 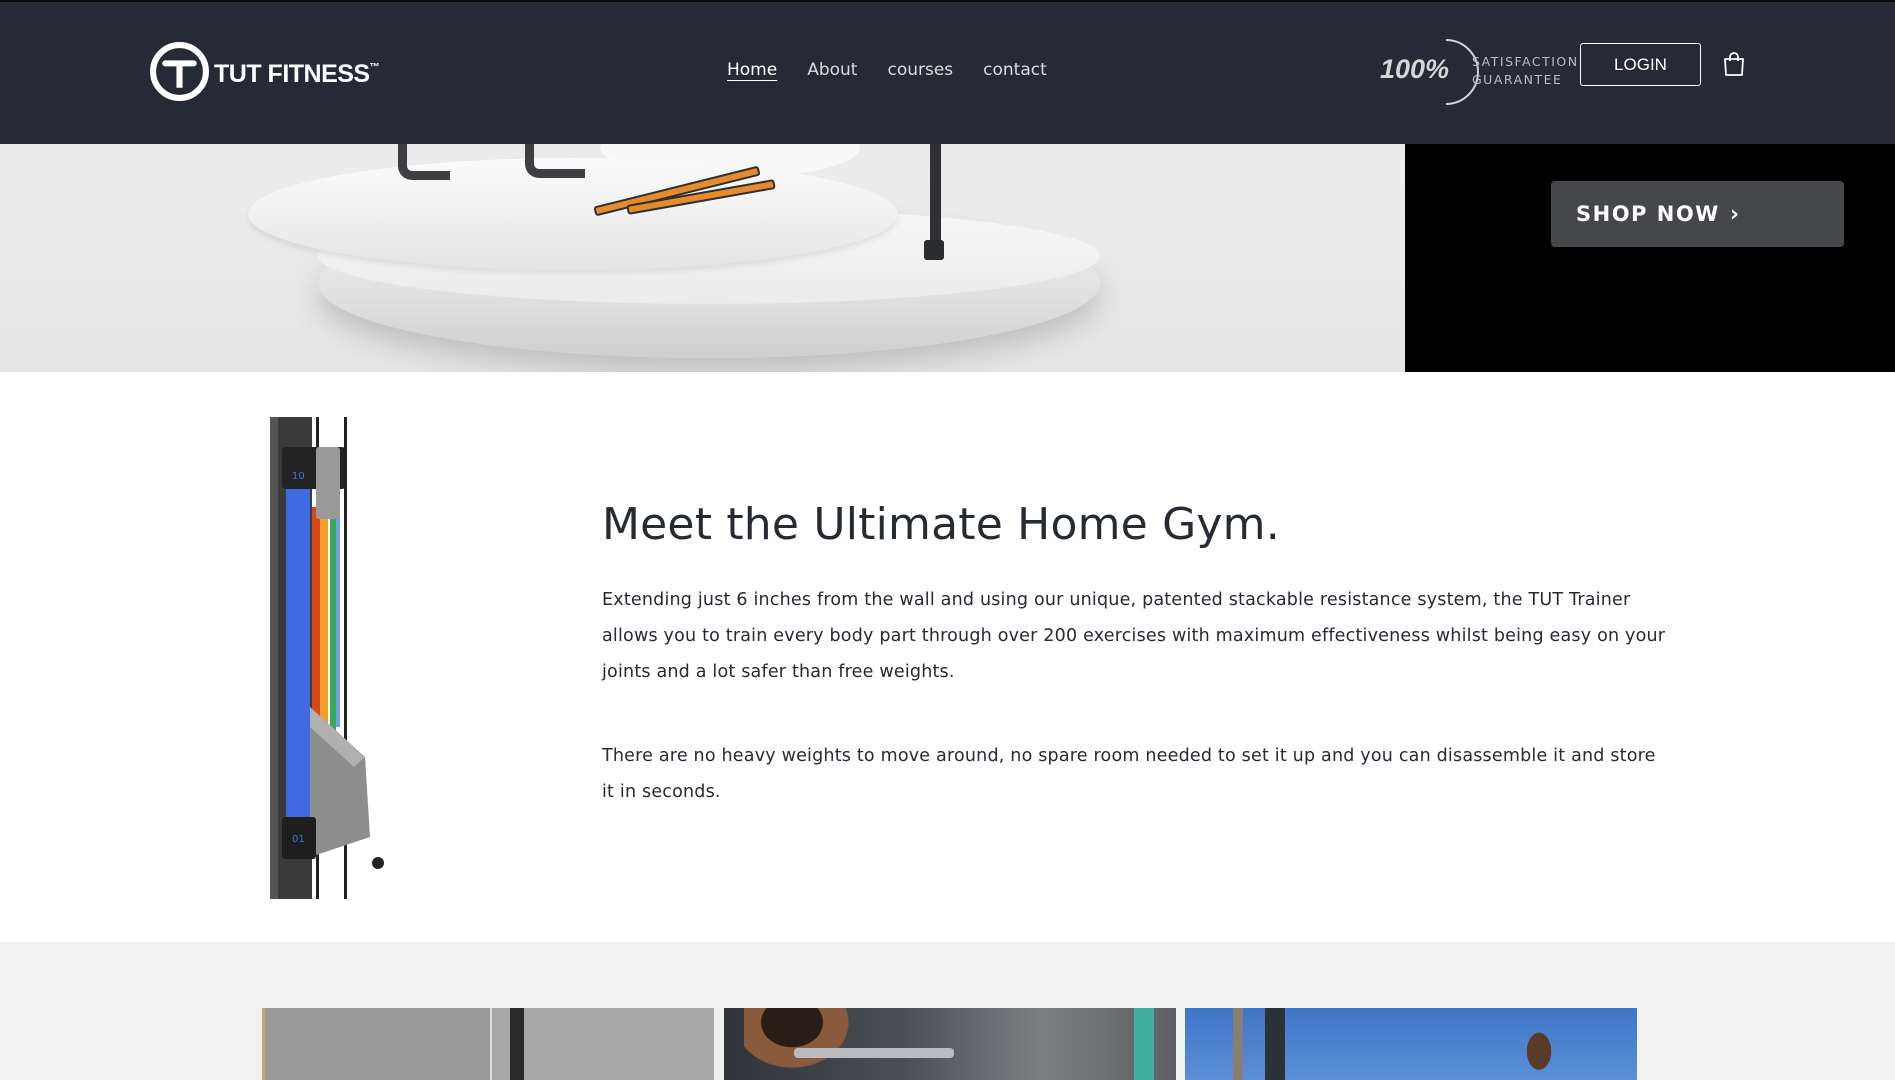 What do you see at coordinates (941, 524) in the screenshot?
I see `about-title: Meet the Ultimate Home Gym.` at bounding box center [941, 524].